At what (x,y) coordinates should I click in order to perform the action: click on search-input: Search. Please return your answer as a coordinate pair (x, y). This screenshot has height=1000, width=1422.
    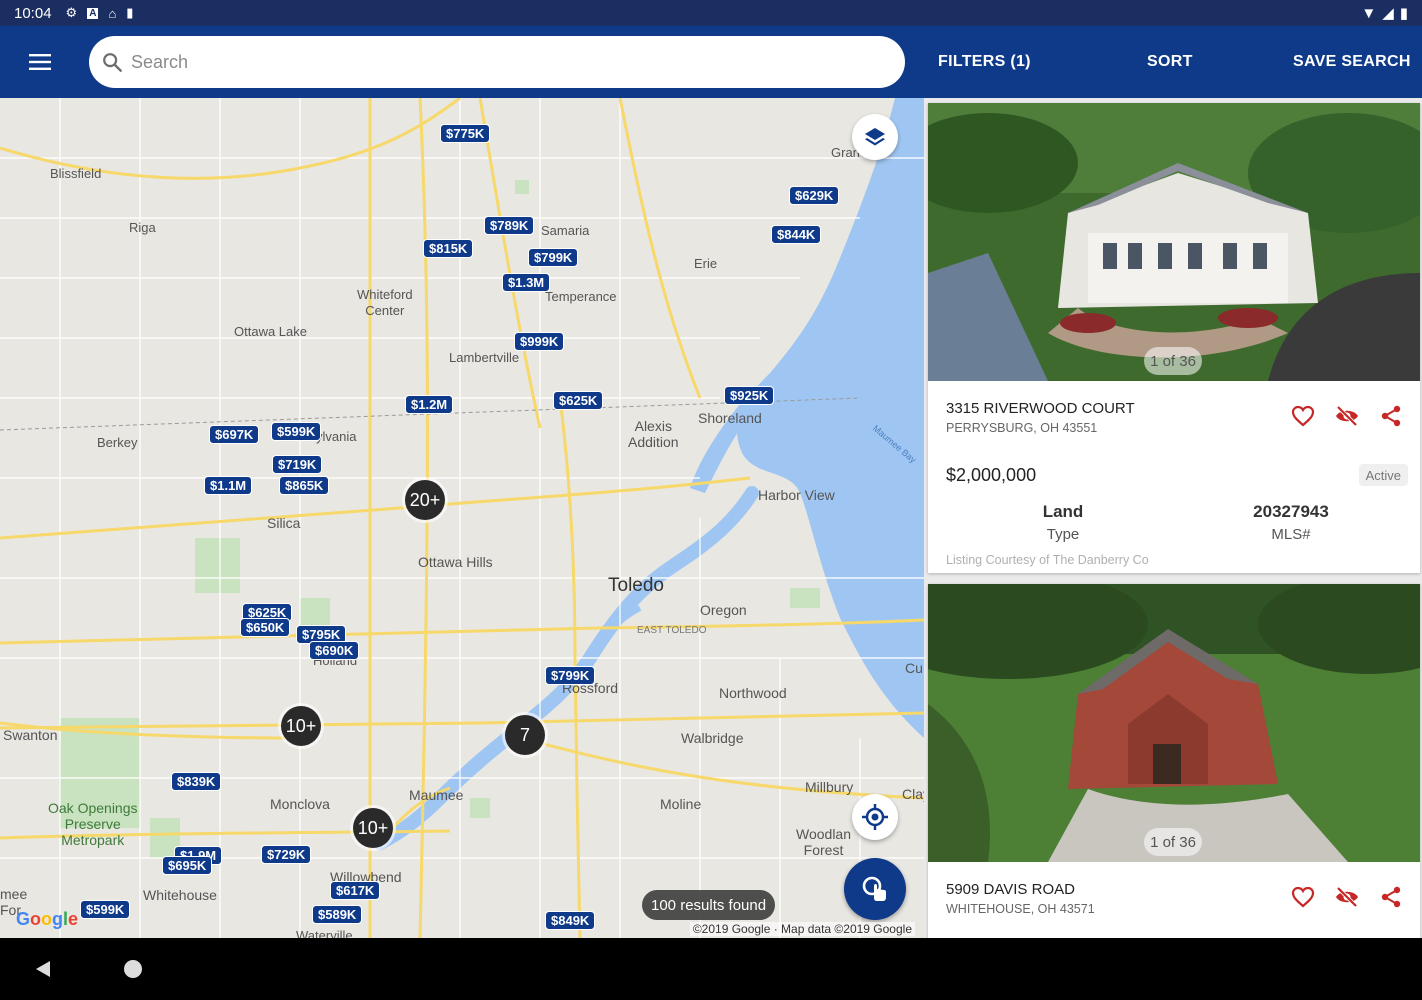
    Looking at the image, I should click on (497, 62).